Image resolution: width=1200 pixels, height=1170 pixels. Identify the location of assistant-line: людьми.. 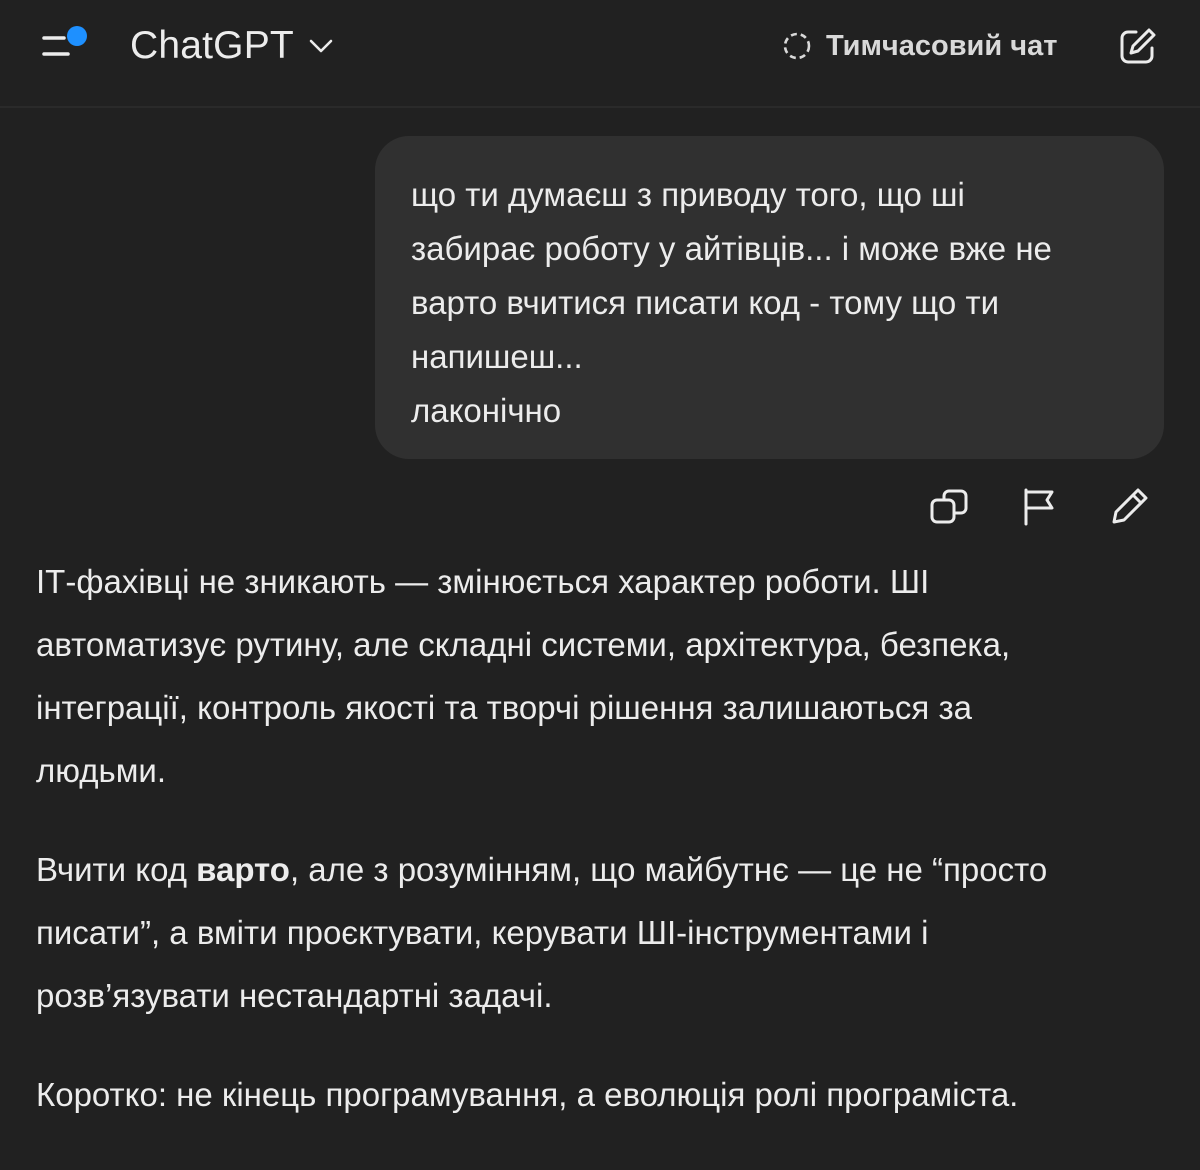
(101, 770).